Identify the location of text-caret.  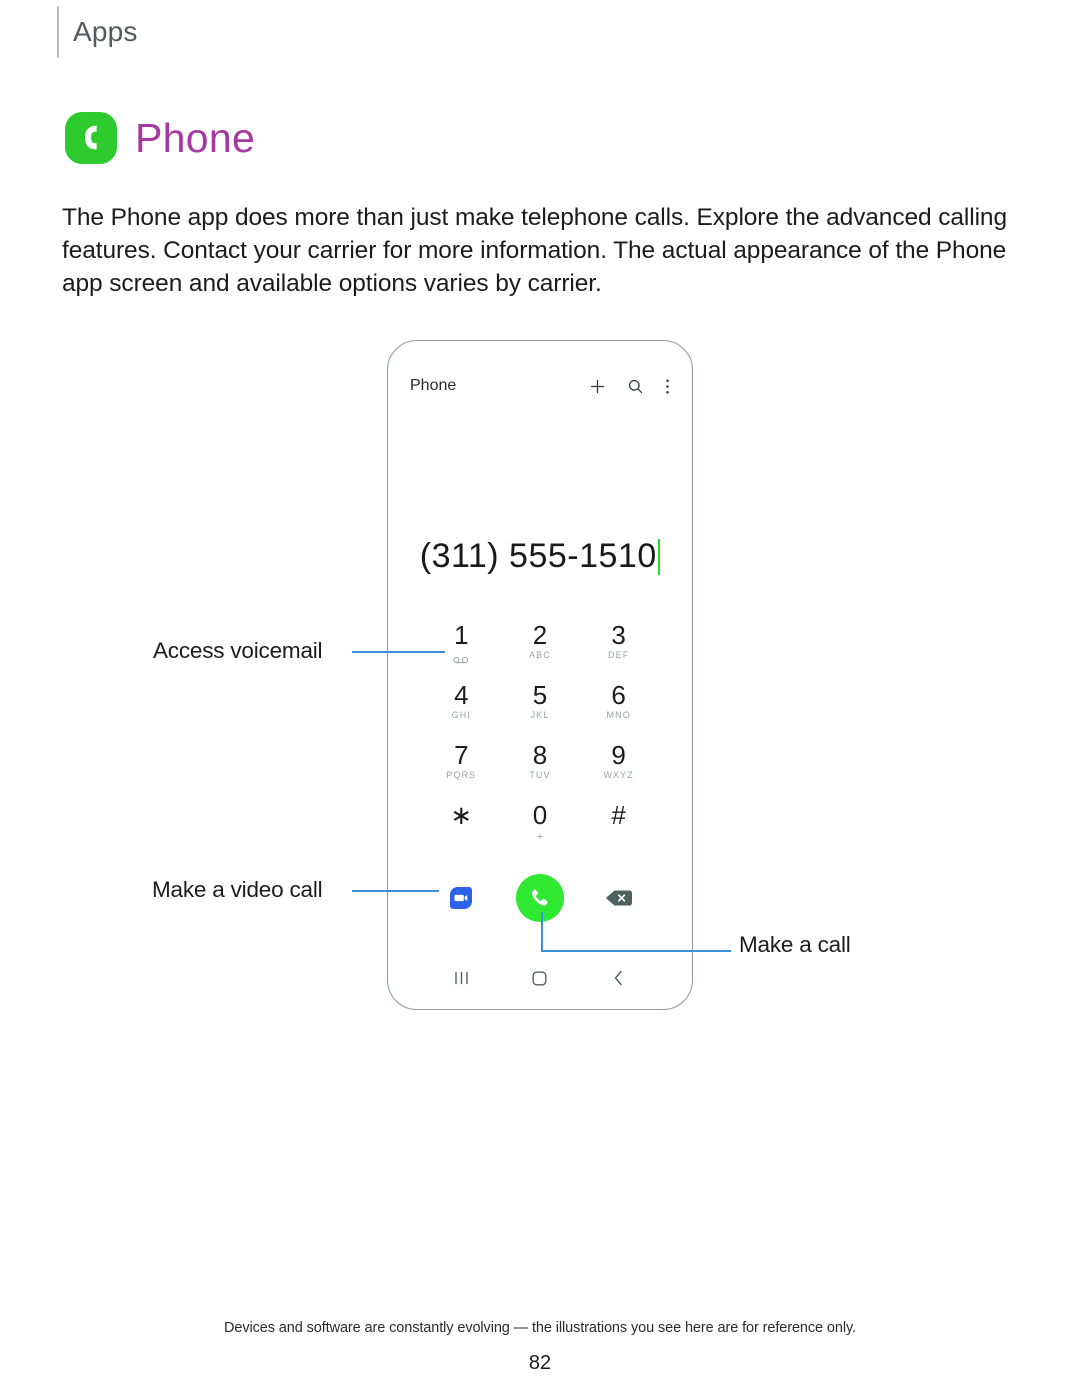
(659, 556).